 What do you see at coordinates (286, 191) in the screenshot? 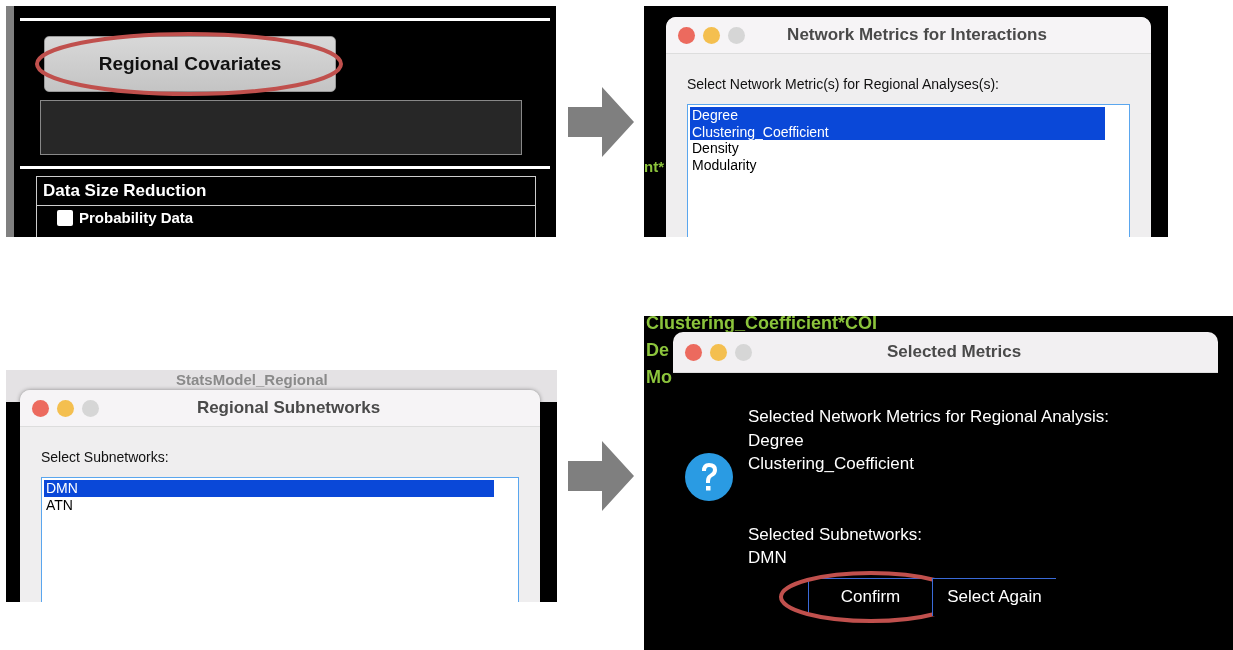
I see `section-title: Data Size Reduction` at bounding box center [286, 191].